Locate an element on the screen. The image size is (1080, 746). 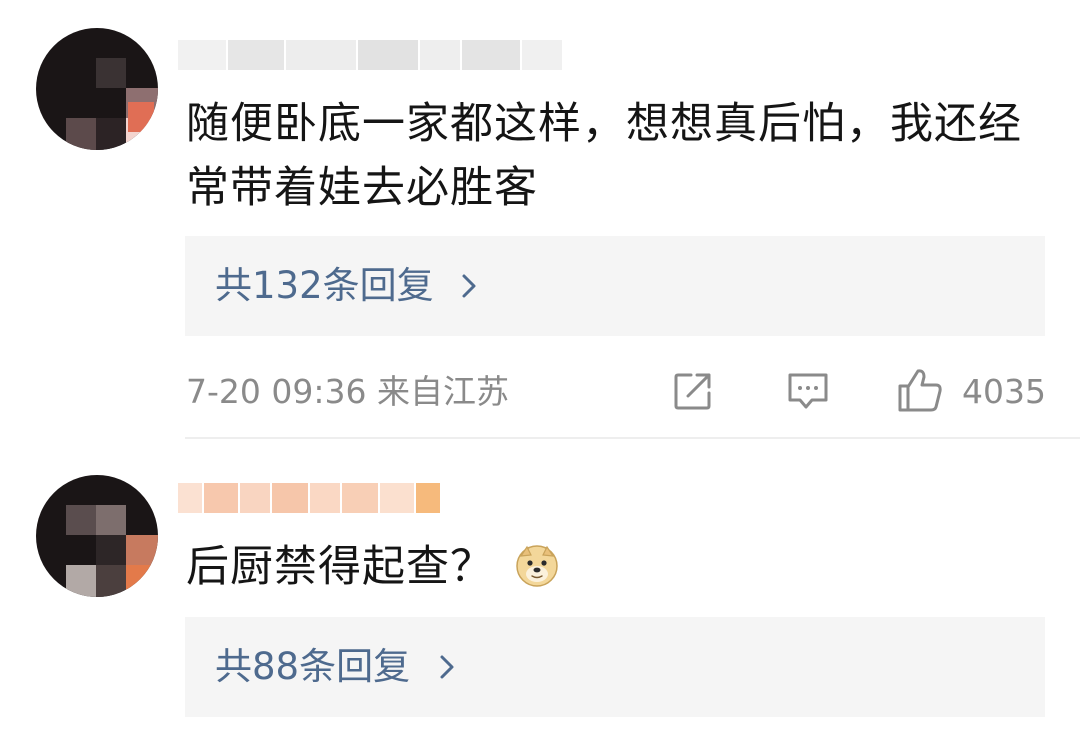
replies-count-label: 共88条回复 is located at coordinates (313, 666).